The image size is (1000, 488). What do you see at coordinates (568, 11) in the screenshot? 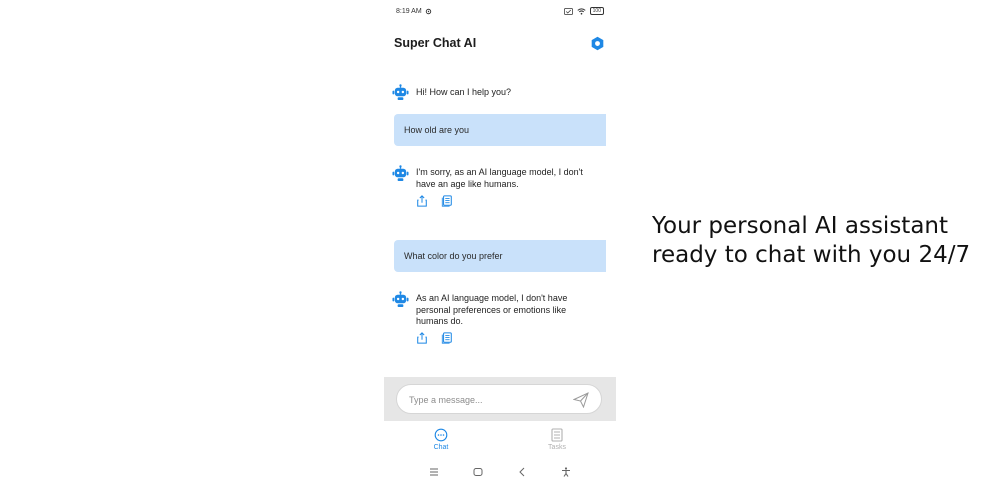
I see `sim-icon` at bounding box center [568, 11].